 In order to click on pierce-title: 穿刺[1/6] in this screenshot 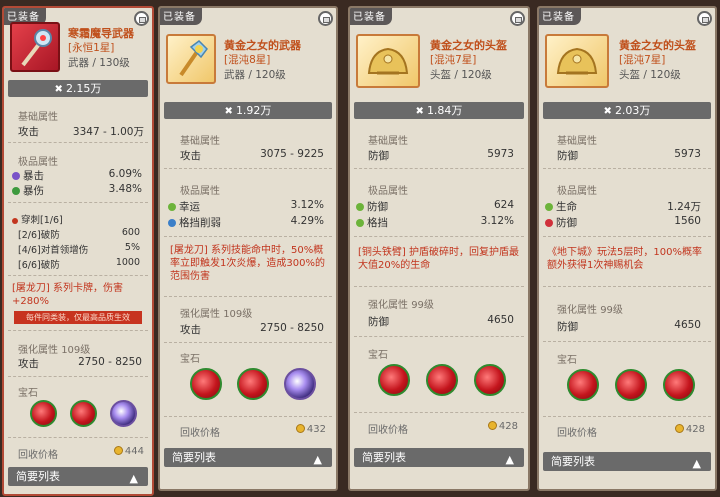, I will do `click(37, 219)`.